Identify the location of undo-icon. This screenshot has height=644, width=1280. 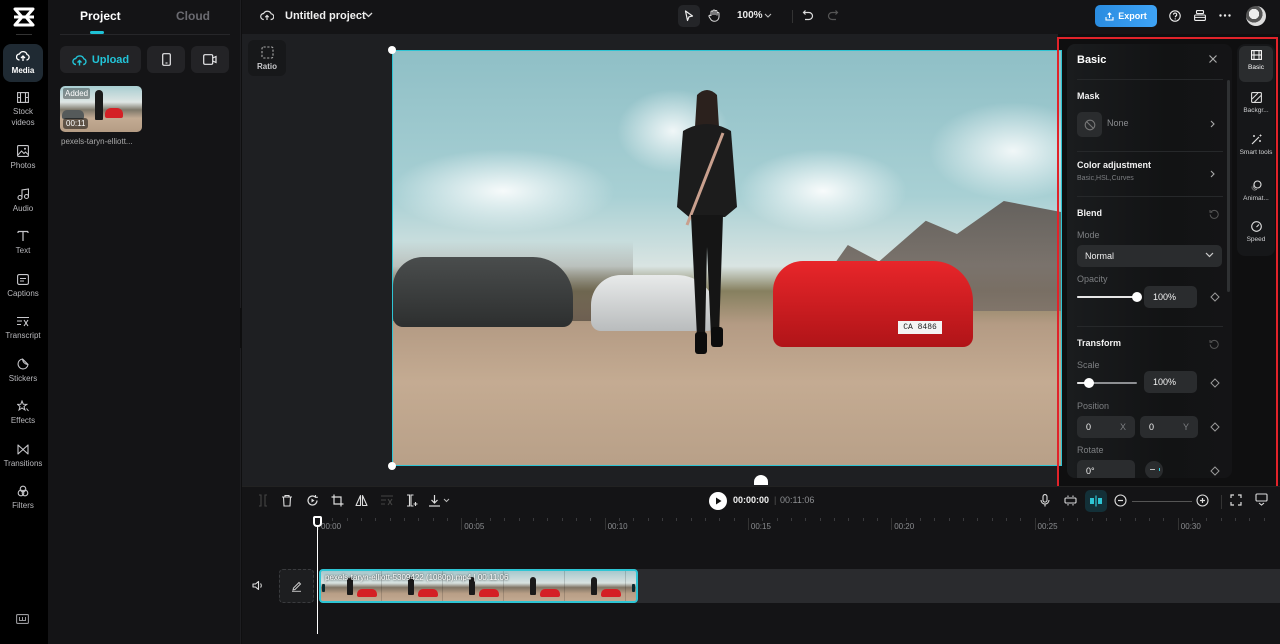
(808, 15).